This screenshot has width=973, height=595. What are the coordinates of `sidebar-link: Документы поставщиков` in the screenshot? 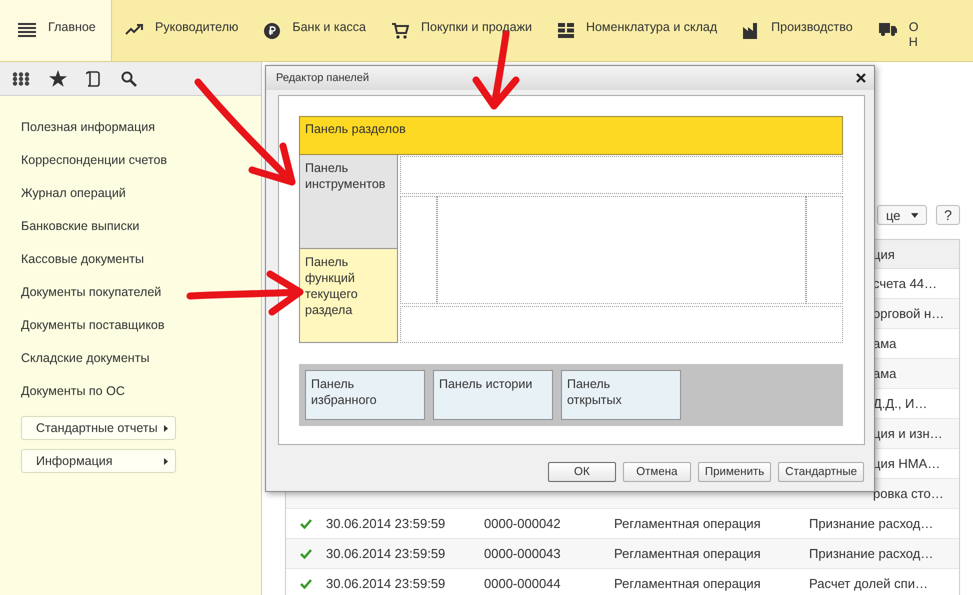 It's located at (141, 333).